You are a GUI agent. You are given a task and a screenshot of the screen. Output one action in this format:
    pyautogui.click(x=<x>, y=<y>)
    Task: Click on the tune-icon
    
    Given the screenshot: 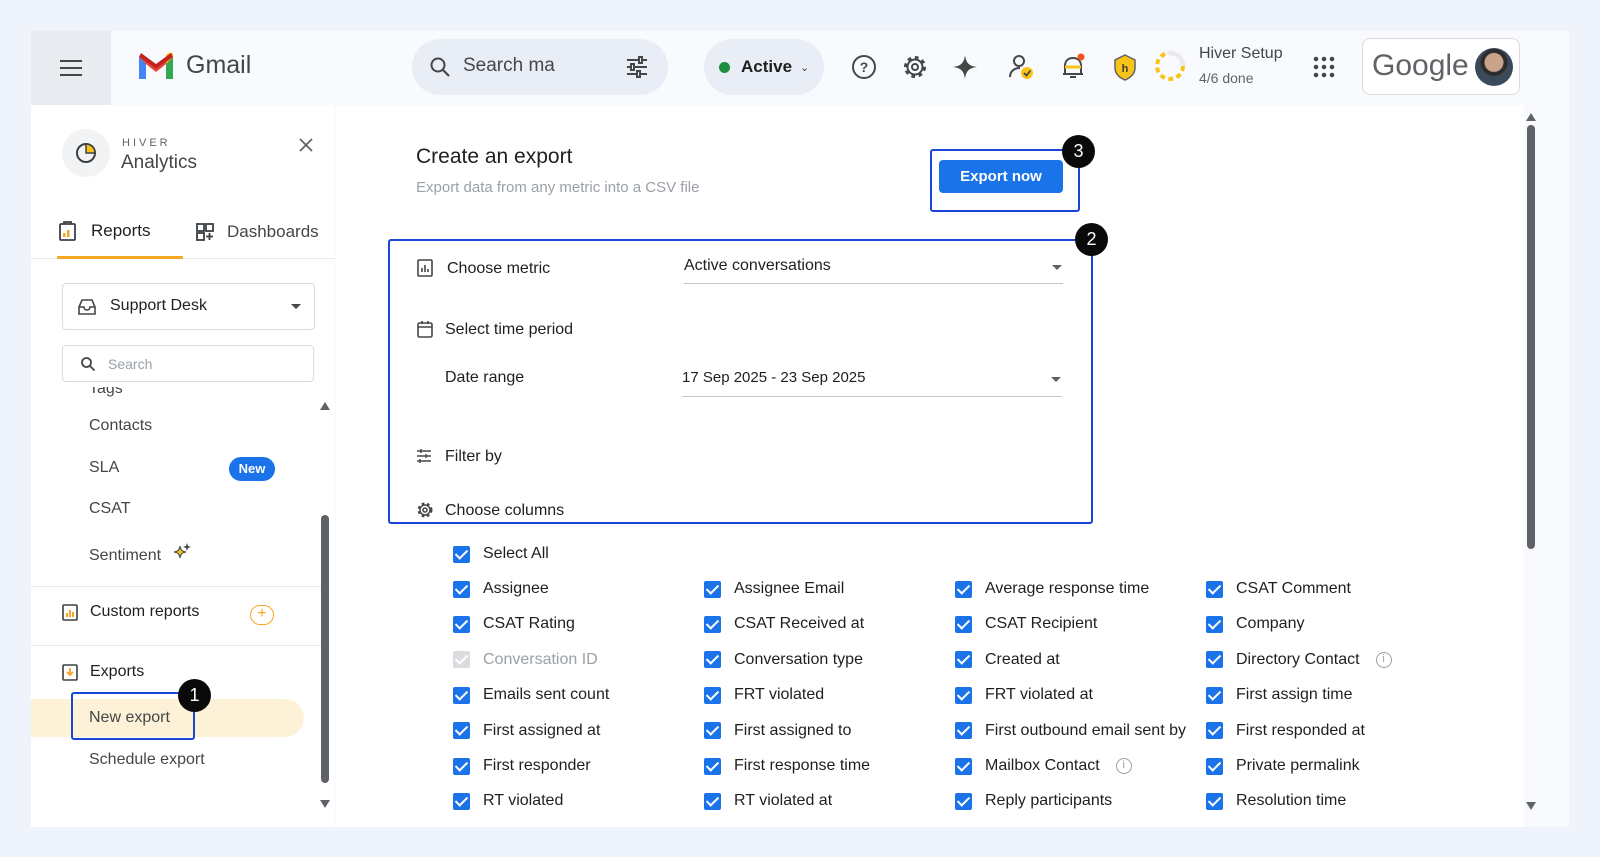 What is the action you would take?
    pyautogui.click(x=637, y=67)
    